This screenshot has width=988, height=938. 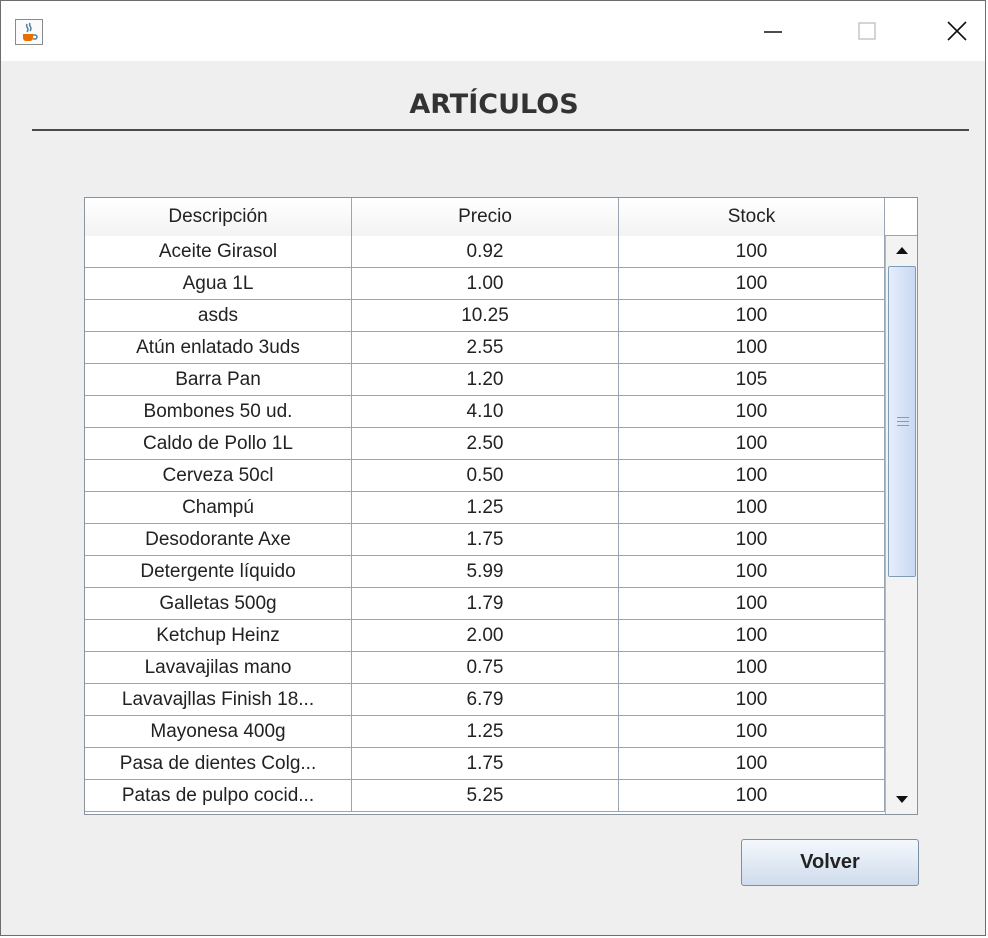 I want to click on table-header: Descripción Precio Stock, so click(x=485, y=217).